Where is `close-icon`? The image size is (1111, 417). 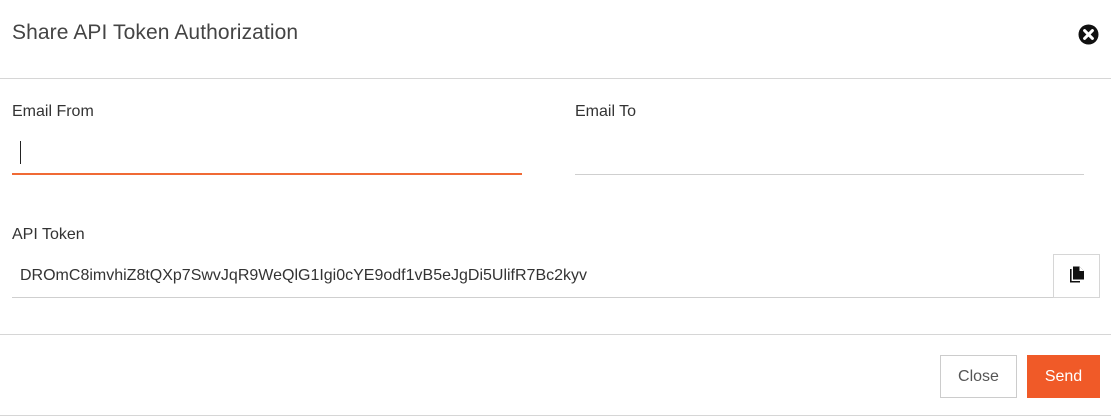
close-icon is located at coordinates (1088, 34).